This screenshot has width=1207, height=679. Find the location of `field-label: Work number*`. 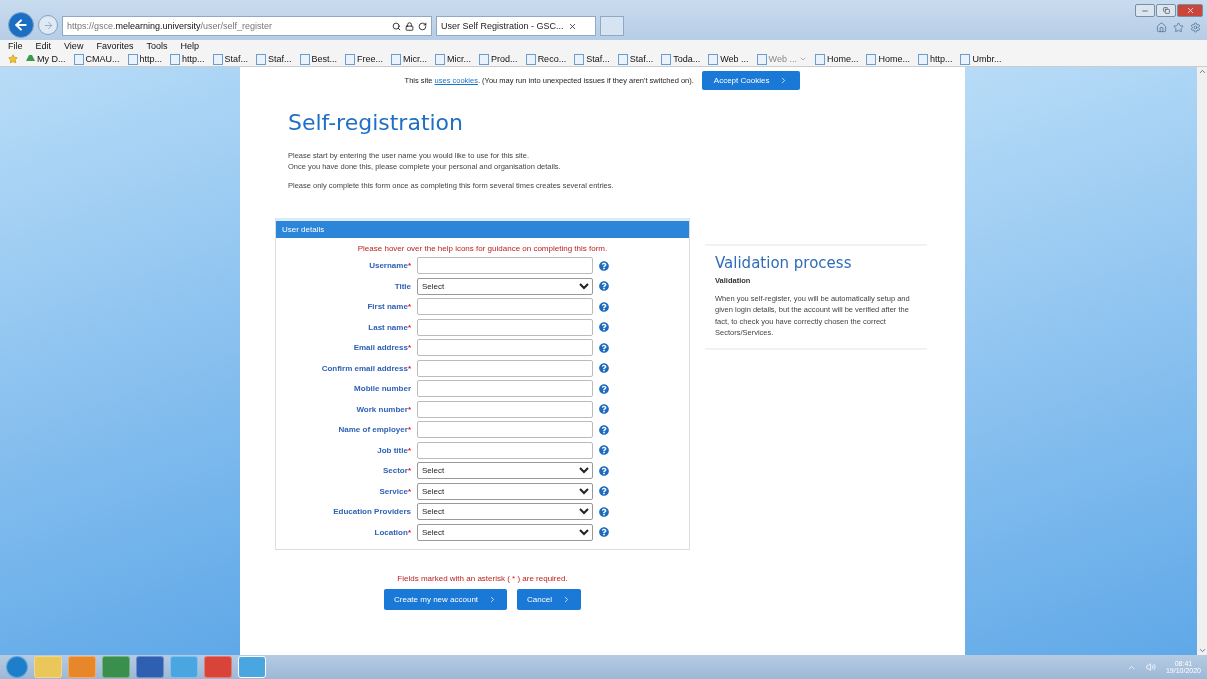

field-label: Work number* is located at coordinates (383, 409).